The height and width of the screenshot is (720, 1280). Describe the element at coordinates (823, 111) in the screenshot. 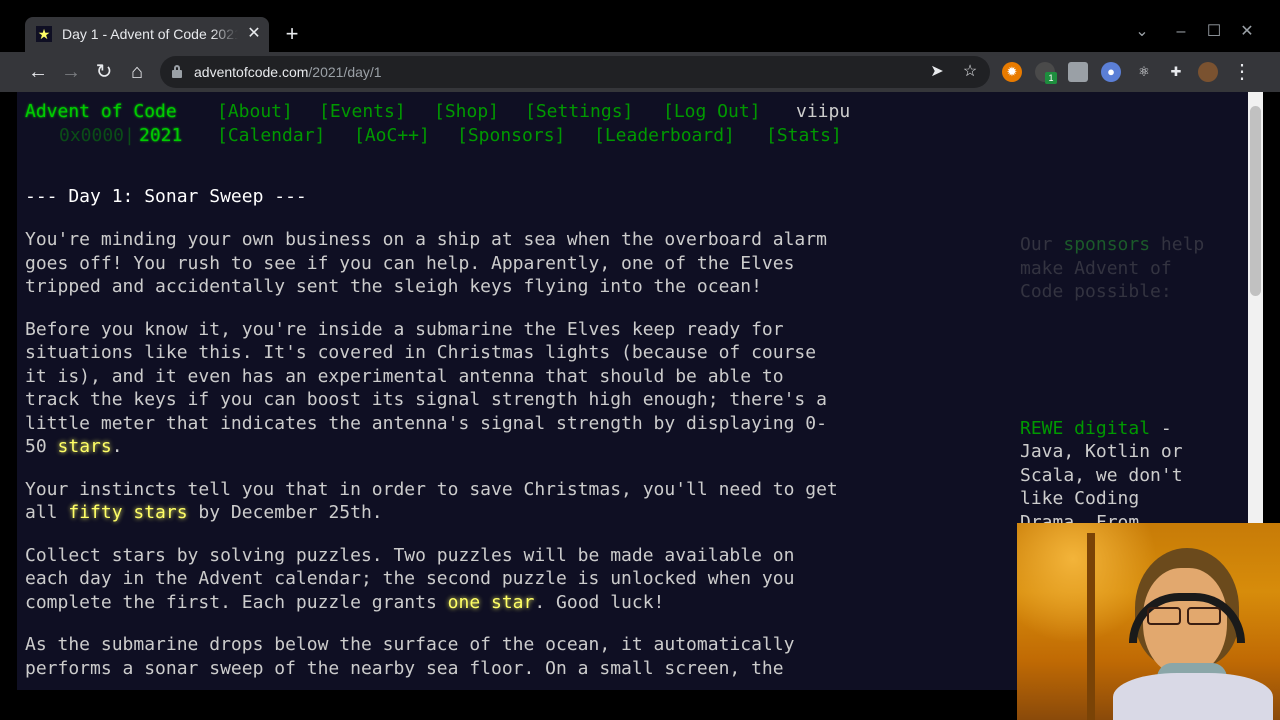

I see `username: viipu` at that location.